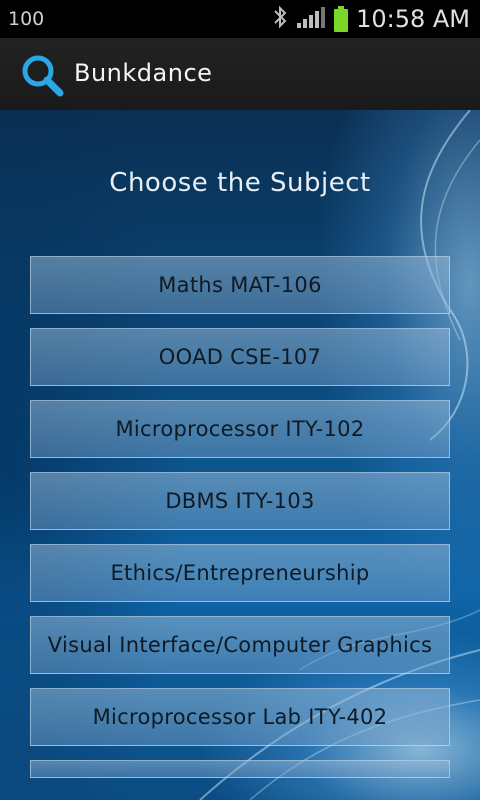  Describe the element at coordinates (240, 19) in the screenshot. I see `status-bar: 100 10:58 AM` at that location.